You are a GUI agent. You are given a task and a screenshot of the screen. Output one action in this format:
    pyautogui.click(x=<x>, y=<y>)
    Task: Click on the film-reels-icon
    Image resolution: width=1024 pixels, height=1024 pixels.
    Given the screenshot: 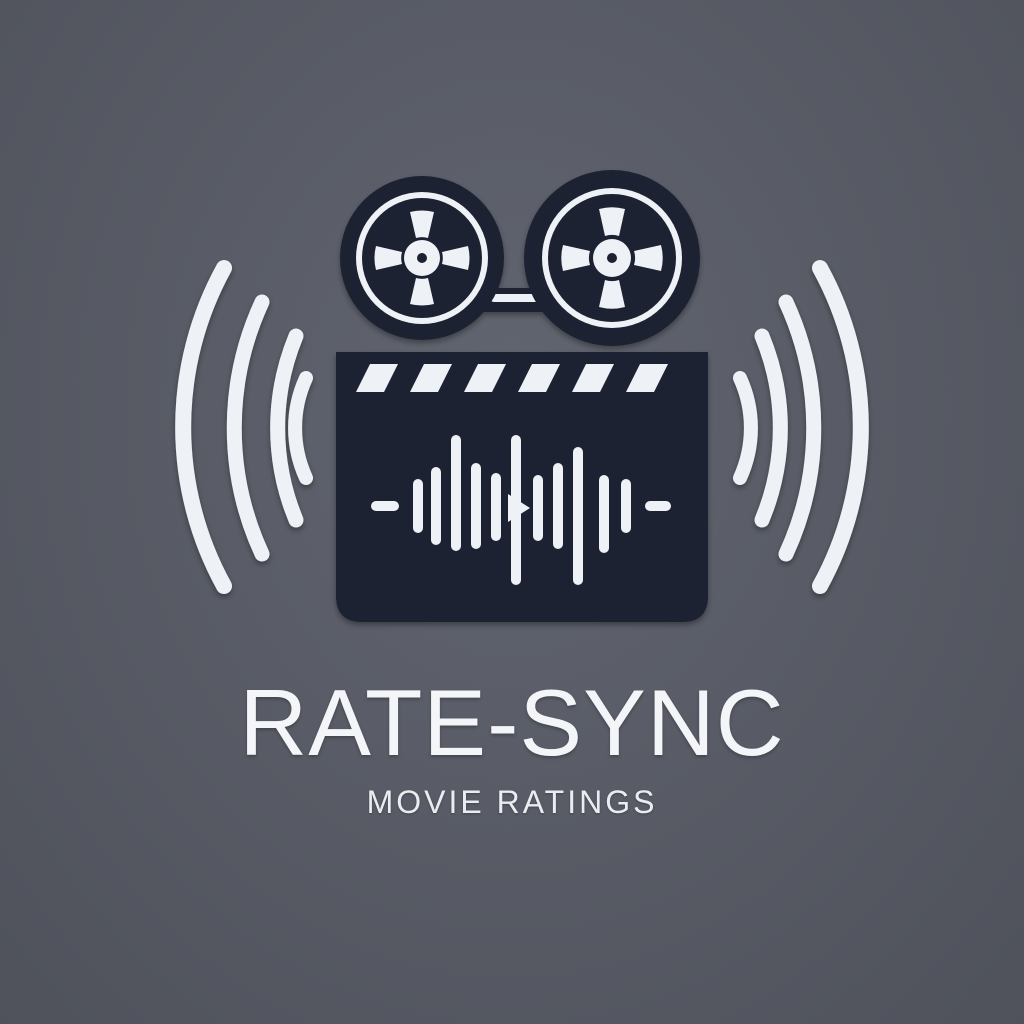 What is the action you would take?
    pyautogui.click(x=520, y=258)
    